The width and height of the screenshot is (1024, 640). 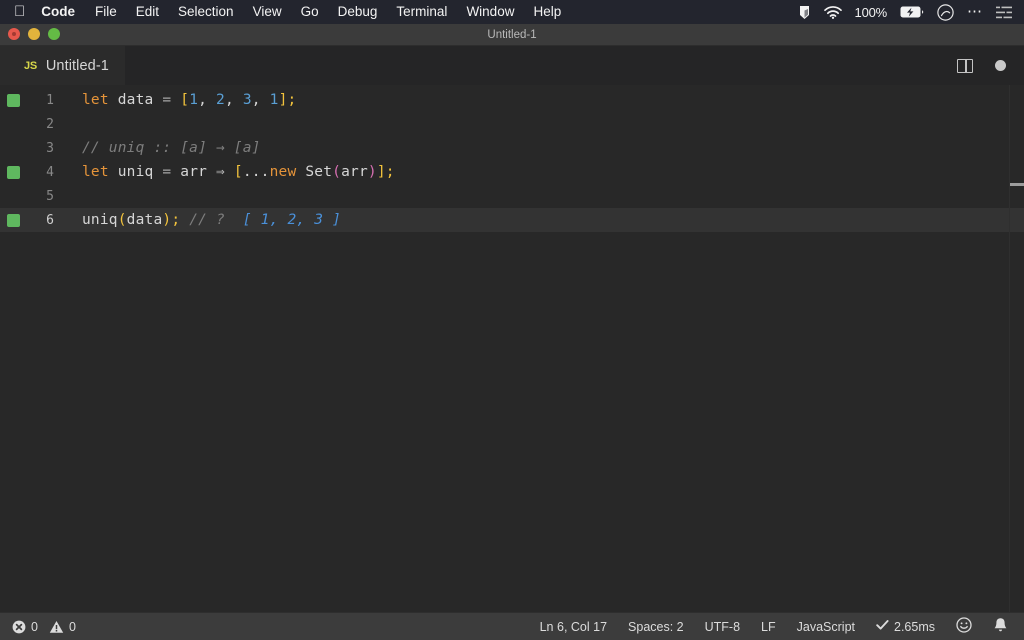 I want to click on code-token: Set, so click(x=314, y=172).